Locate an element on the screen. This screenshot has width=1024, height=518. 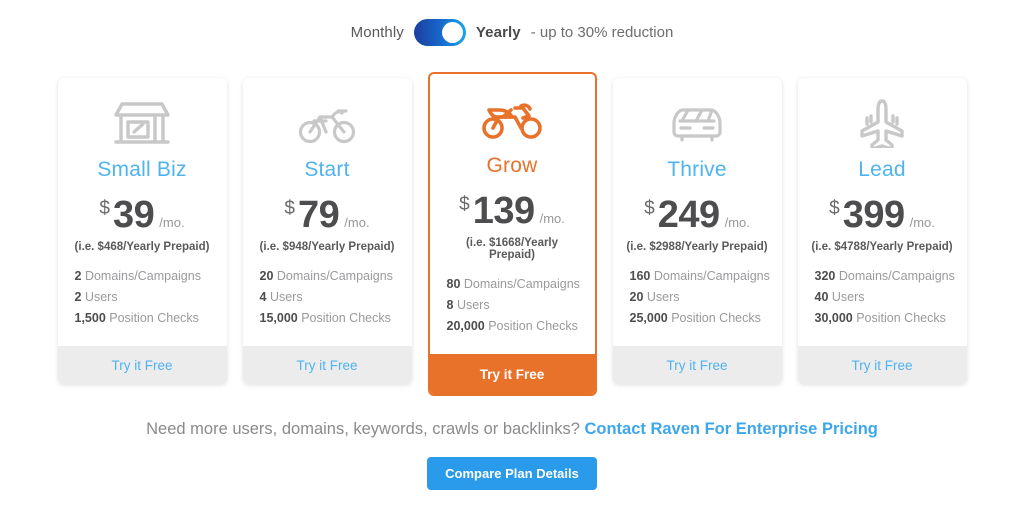
try-it-free-button-grow: Try it Free is located at coordinates (512, 374).